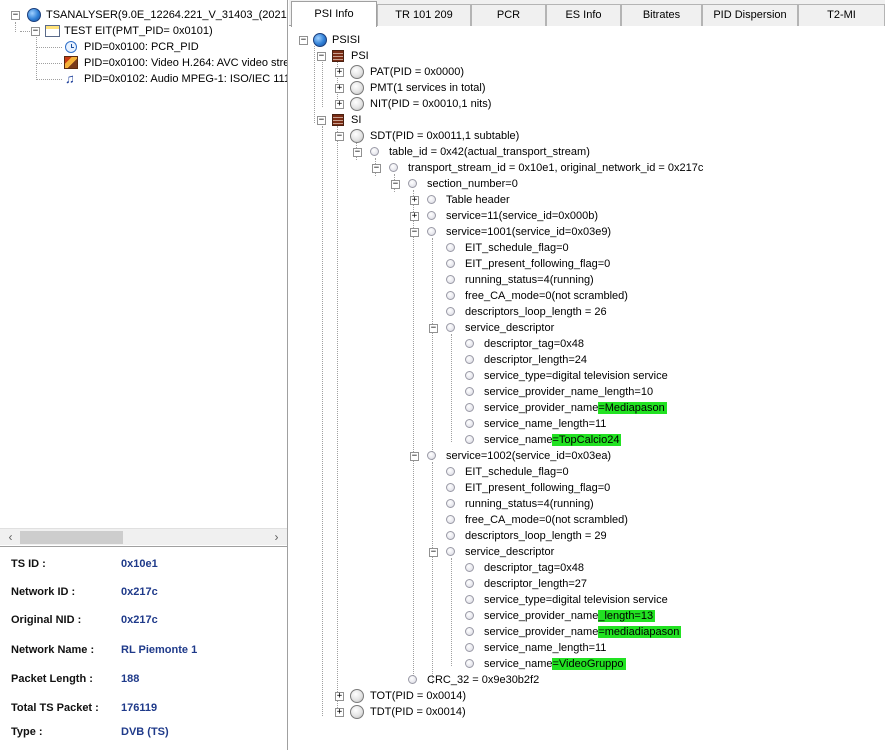  I want to click on node-label: service=1002(service_id=0x03ea), so click(529, 456).